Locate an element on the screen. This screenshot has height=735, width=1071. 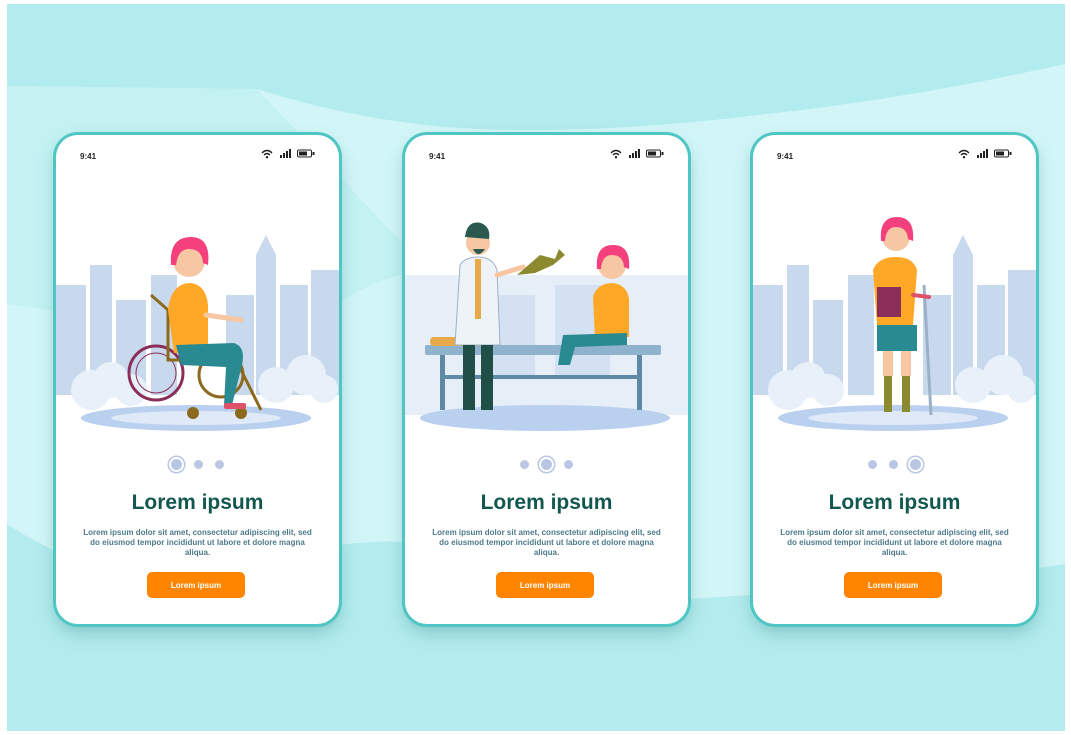
woman-with-prosthetic-legs-and-crutch-illustration is located at coordinates (894, 324).